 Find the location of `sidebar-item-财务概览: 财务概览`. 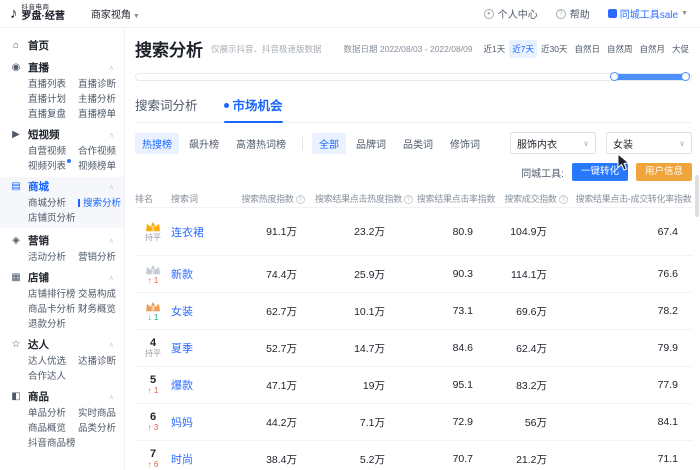

sidebar-item-财务概览: 财务概览 is located at coordinates (101, 309).